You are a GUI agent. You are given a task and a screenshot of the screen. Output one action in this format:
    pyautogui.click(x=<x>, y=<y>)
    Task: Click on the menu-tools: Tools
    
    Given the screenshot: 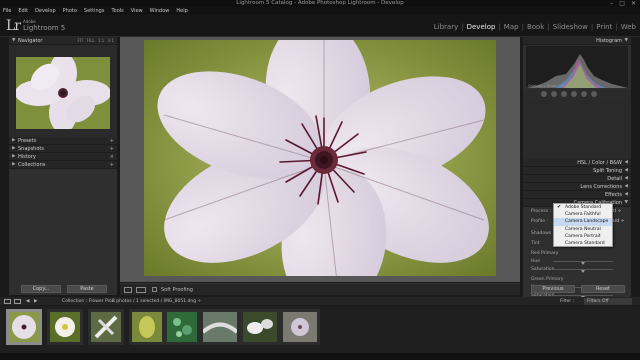 What is the action you would take?
    pyautogui.click(x=117, y=11)
    